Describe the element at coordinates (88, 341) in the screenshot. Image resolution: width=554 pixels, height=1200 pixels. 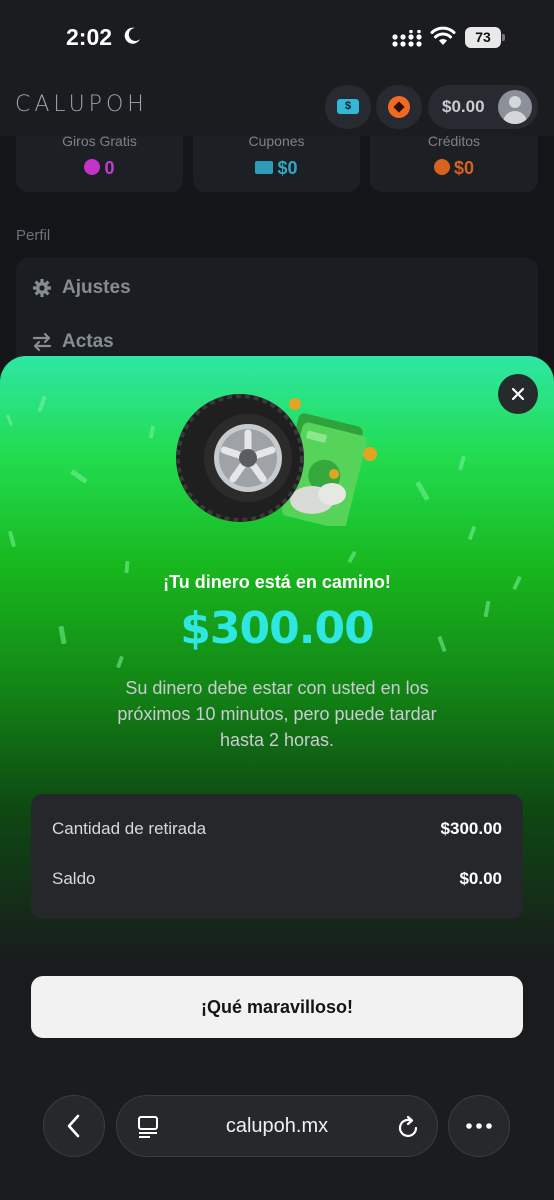
I see `menu-item-label: Actas` at that location.